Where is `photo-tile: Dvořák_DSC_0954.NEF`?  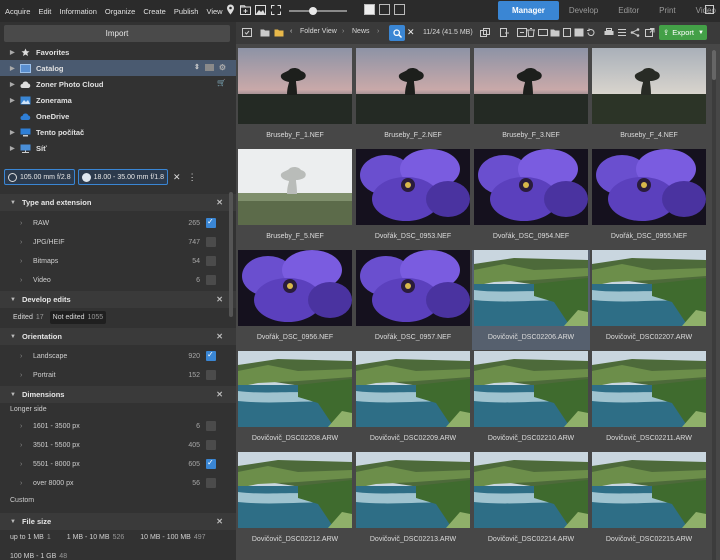 photo-tile: Dvořák_DSC_0954.NEF is located at coordinates (531, 199).